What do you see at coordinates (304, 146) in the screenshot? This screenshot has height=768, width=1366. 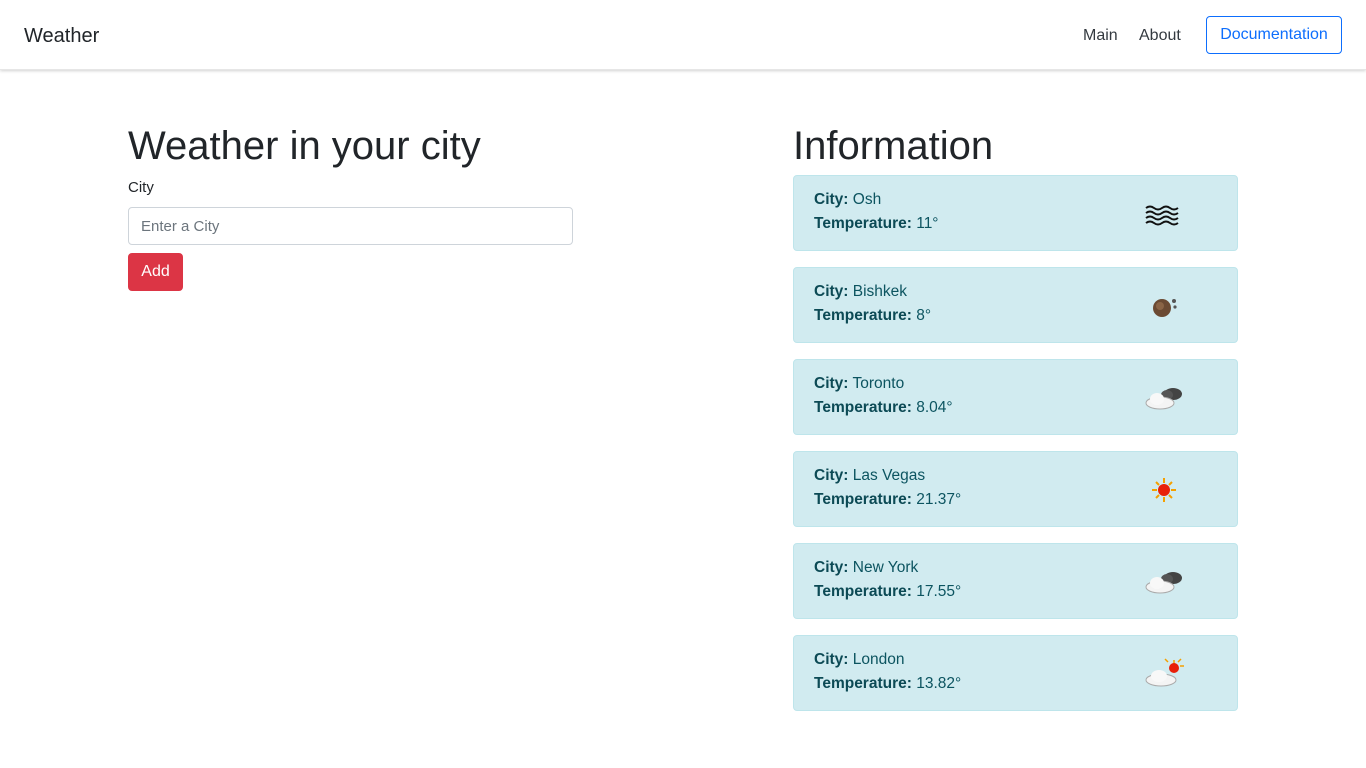 I see `form-title: Weather in your city` at bounding box center [304, 146].